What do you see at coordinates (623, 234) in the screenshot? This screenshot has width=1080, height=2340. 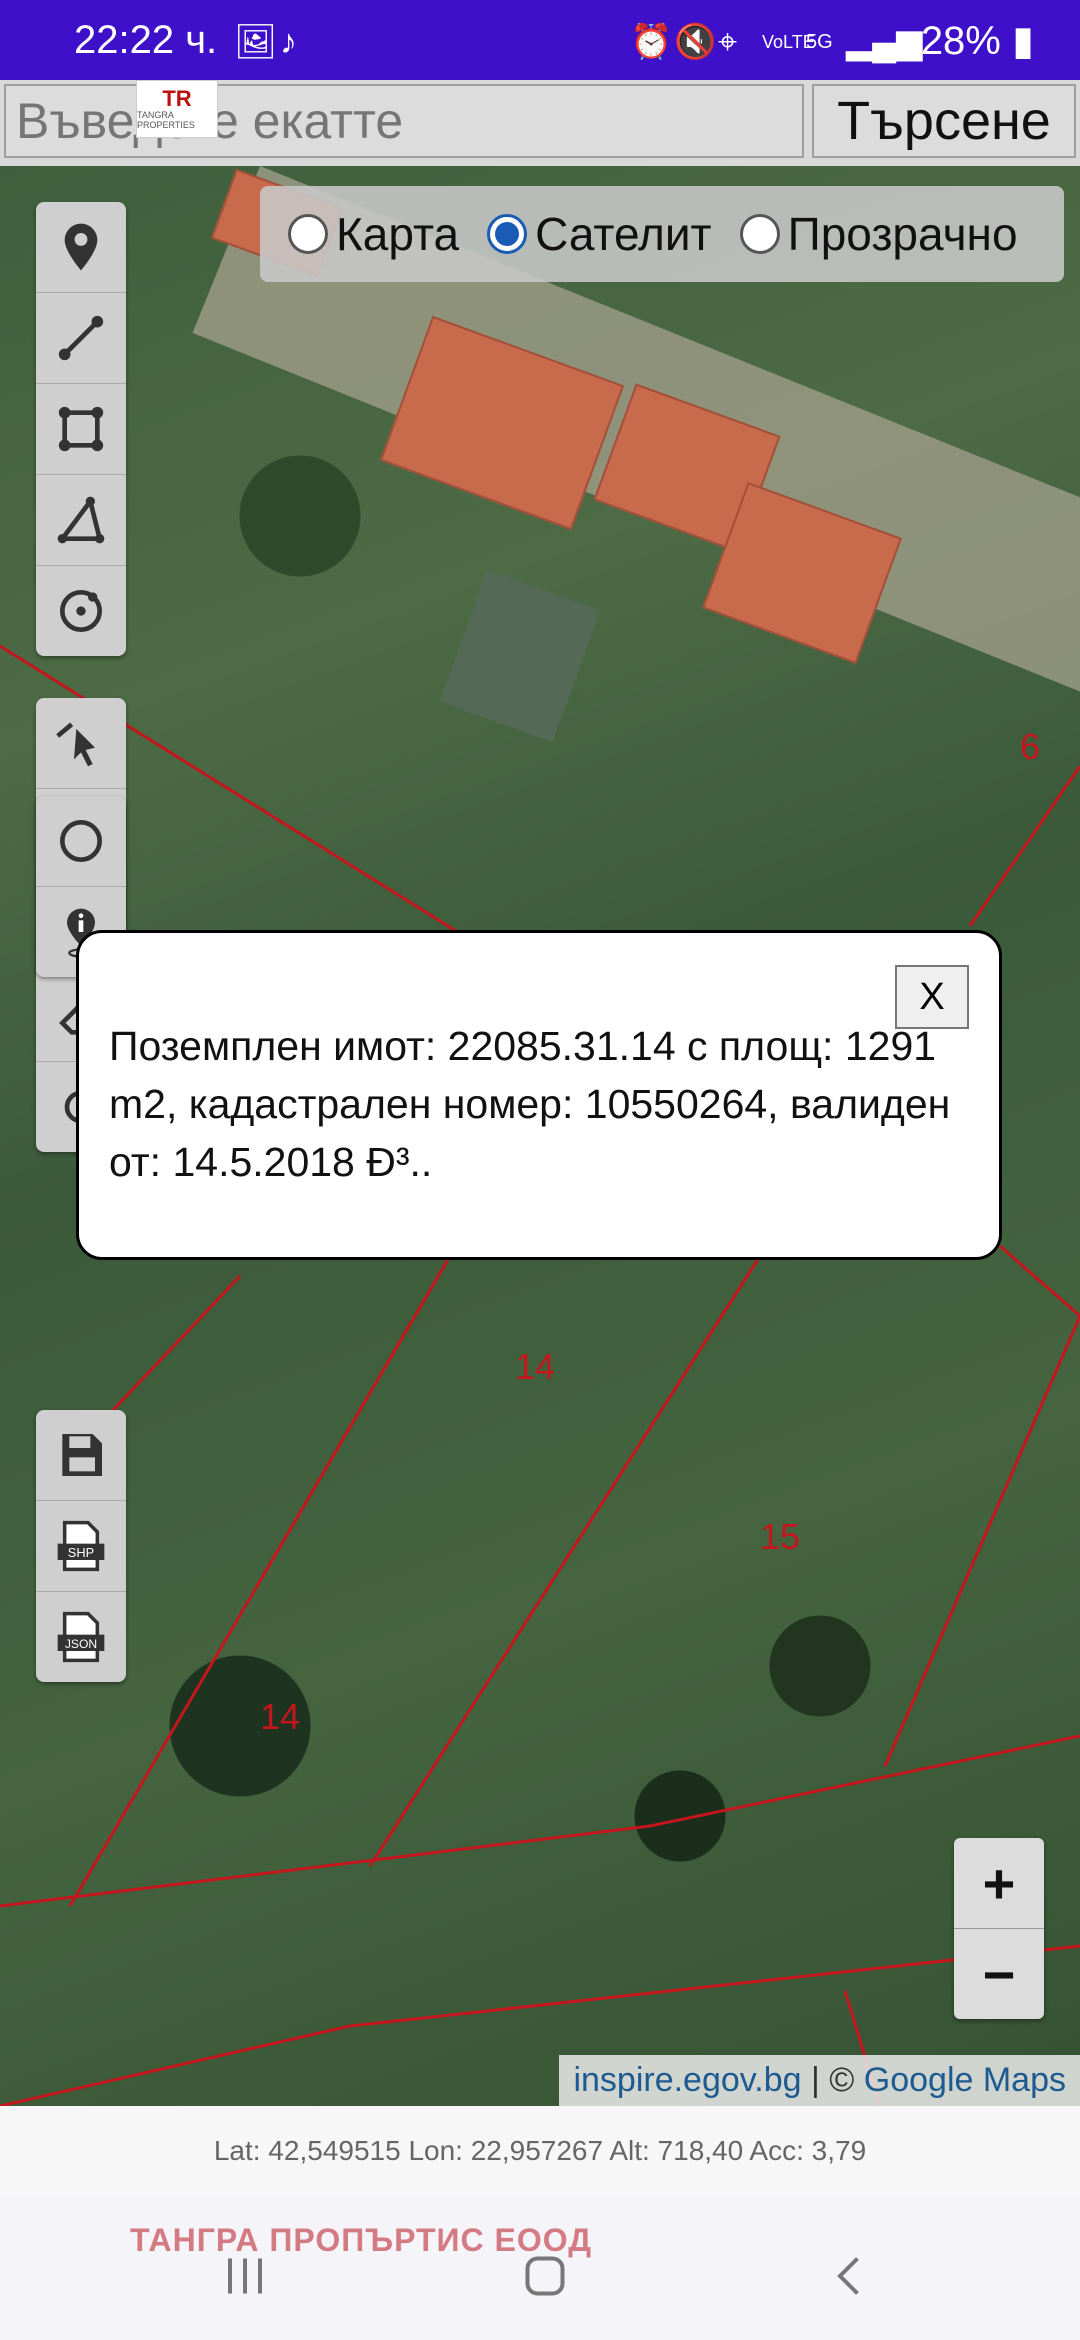 I see `radio-label: Сателит` at bounding box center [623, 234].